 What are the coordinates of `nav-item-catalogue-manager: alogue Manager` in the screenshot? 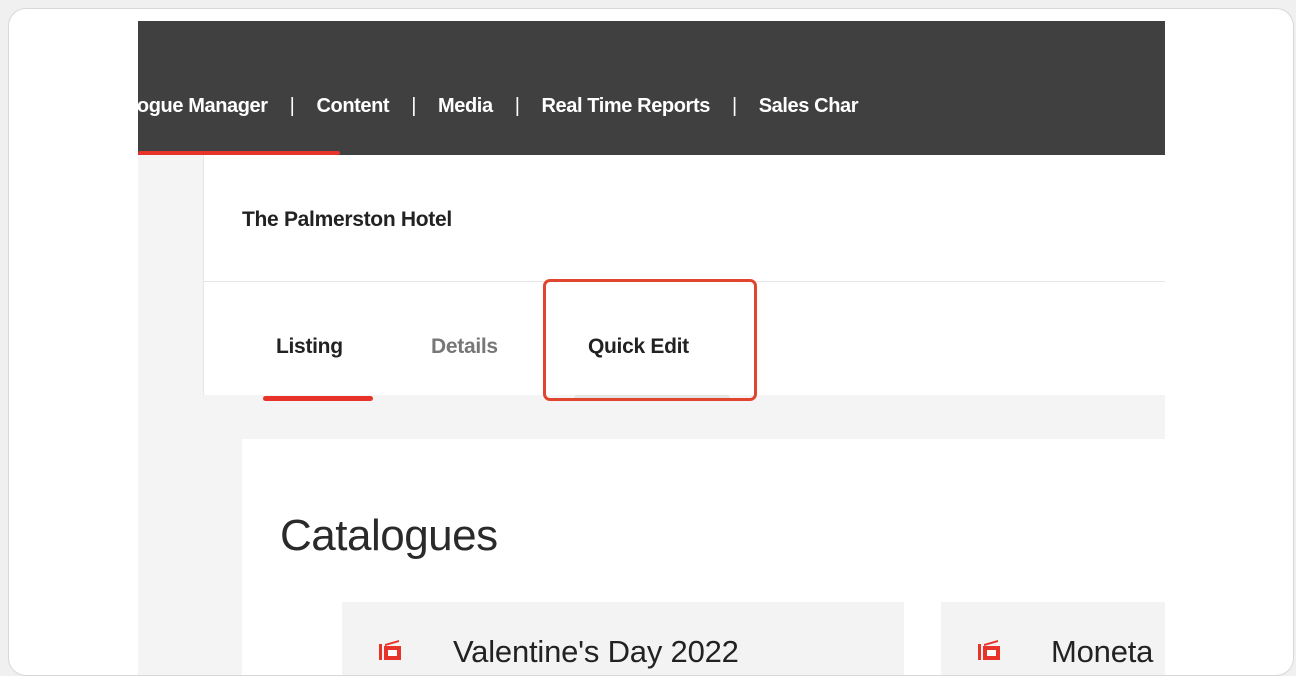 It's located at (203, 106).